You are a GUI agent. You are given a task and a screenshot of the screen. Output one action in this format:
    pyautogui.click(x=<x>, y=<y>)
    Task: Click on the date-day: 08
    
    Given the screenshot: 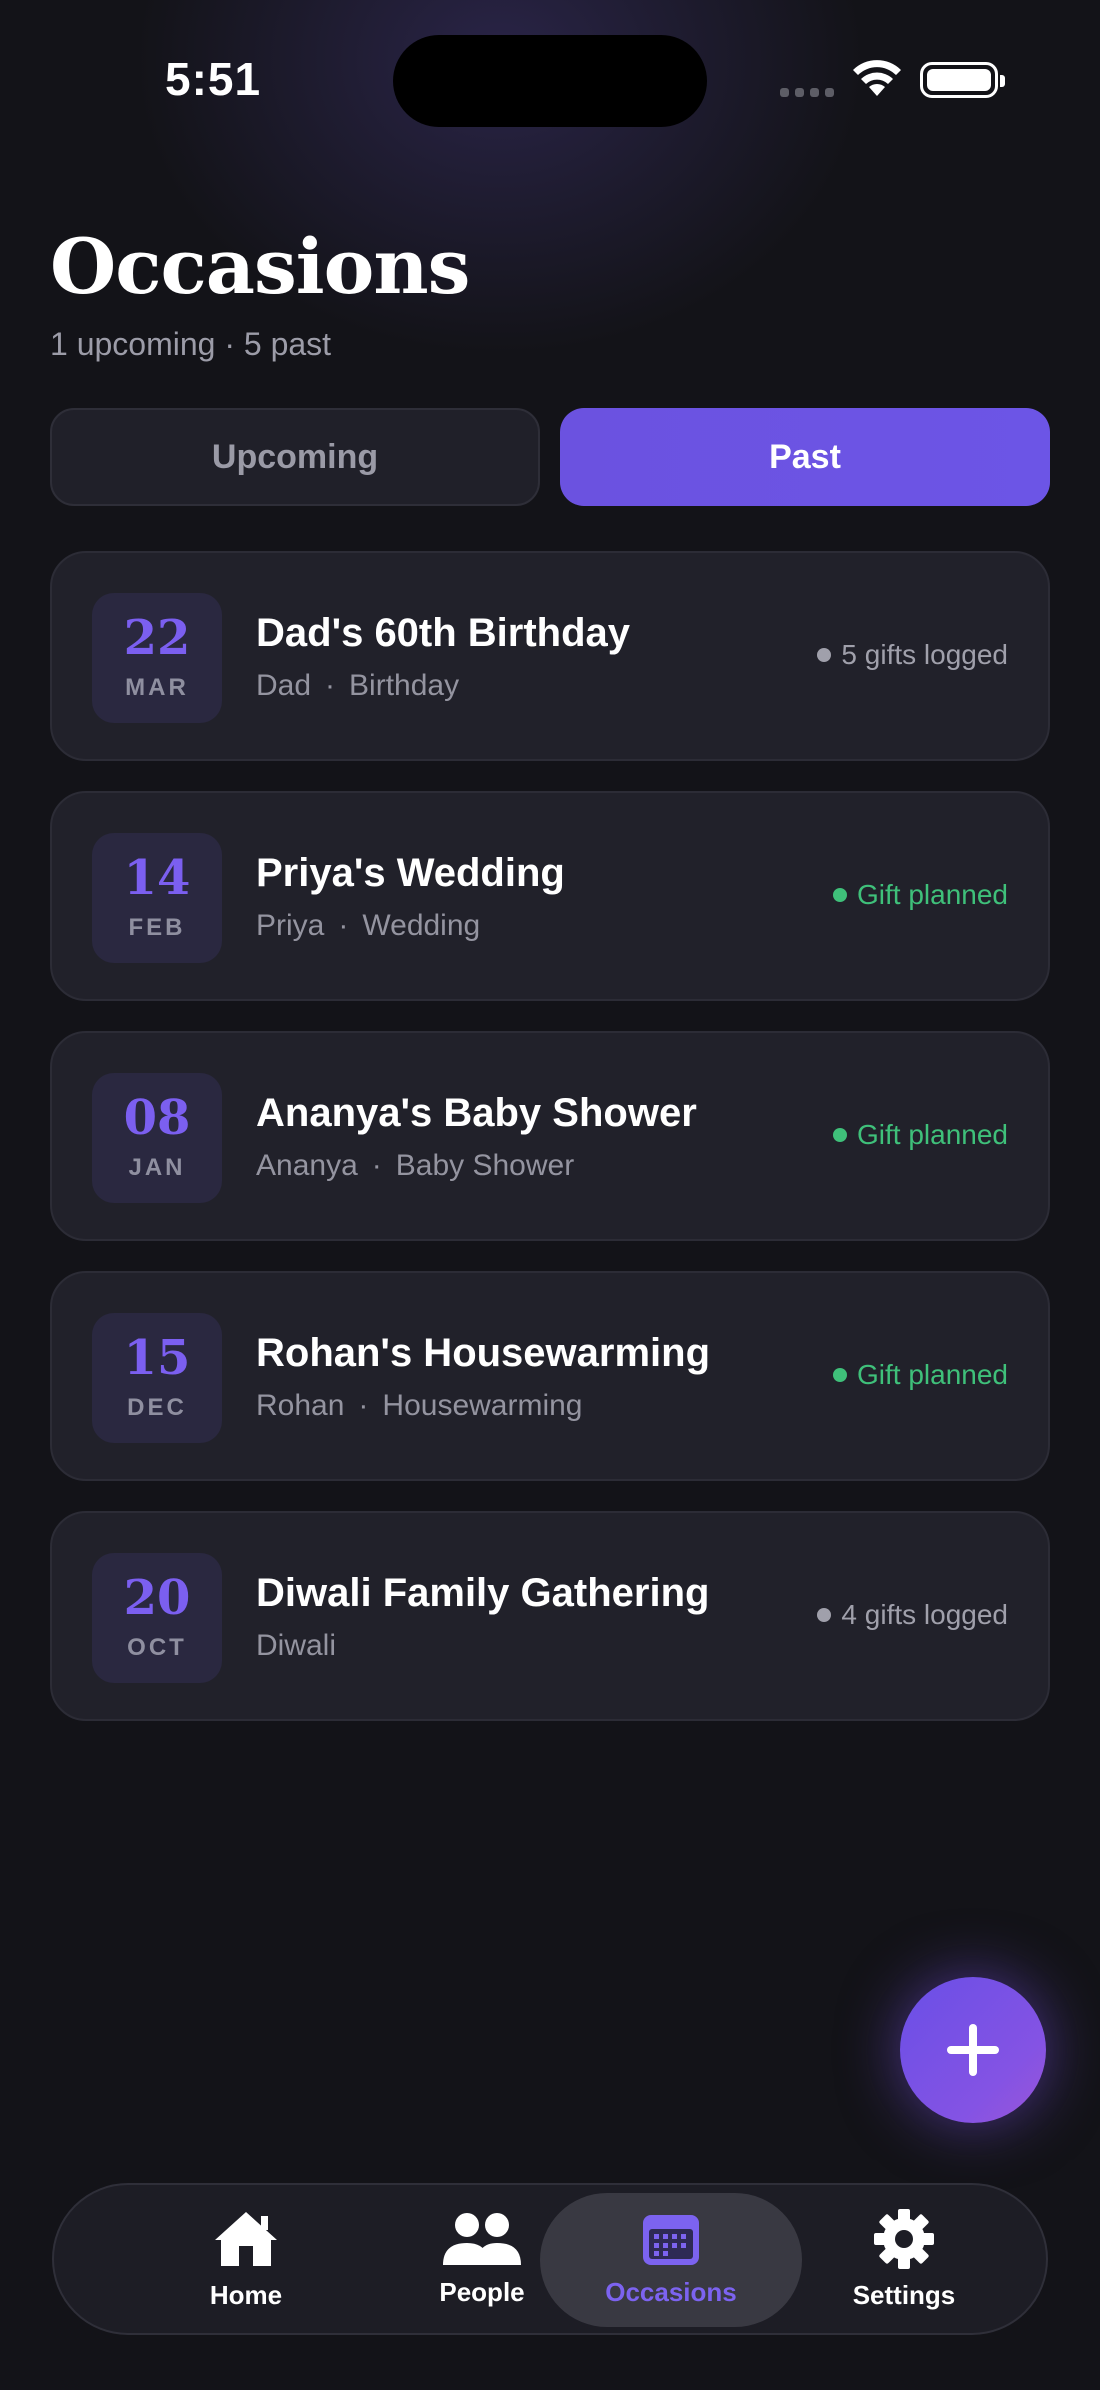 What is the action you would take?
    pyautogui.click(x=157, y=1118)
    